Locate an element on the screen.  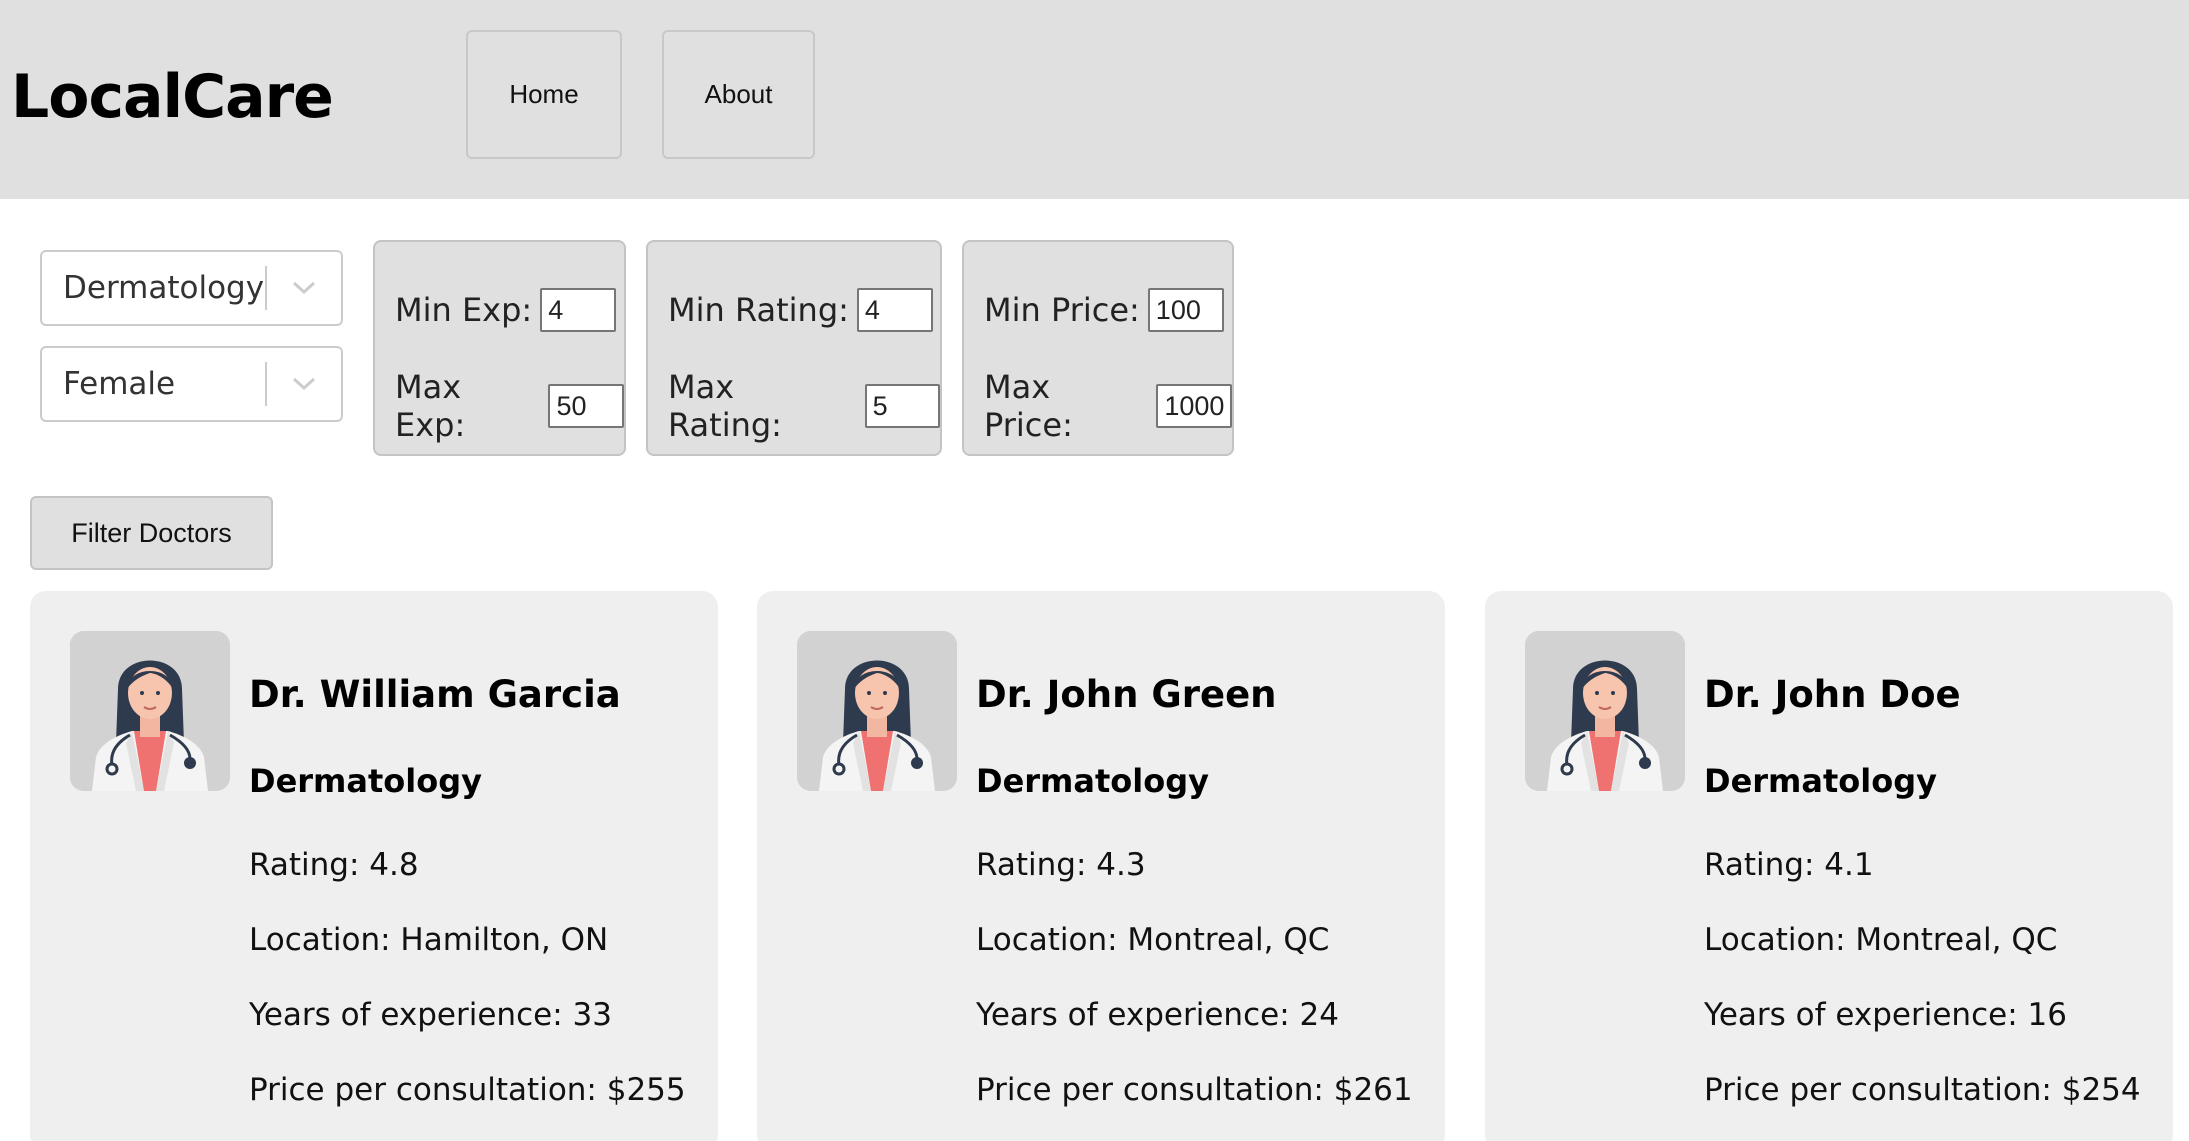
price-filter-box: Min Price: 100 Max Price: 1000 is located at coordinates (1098, 348).